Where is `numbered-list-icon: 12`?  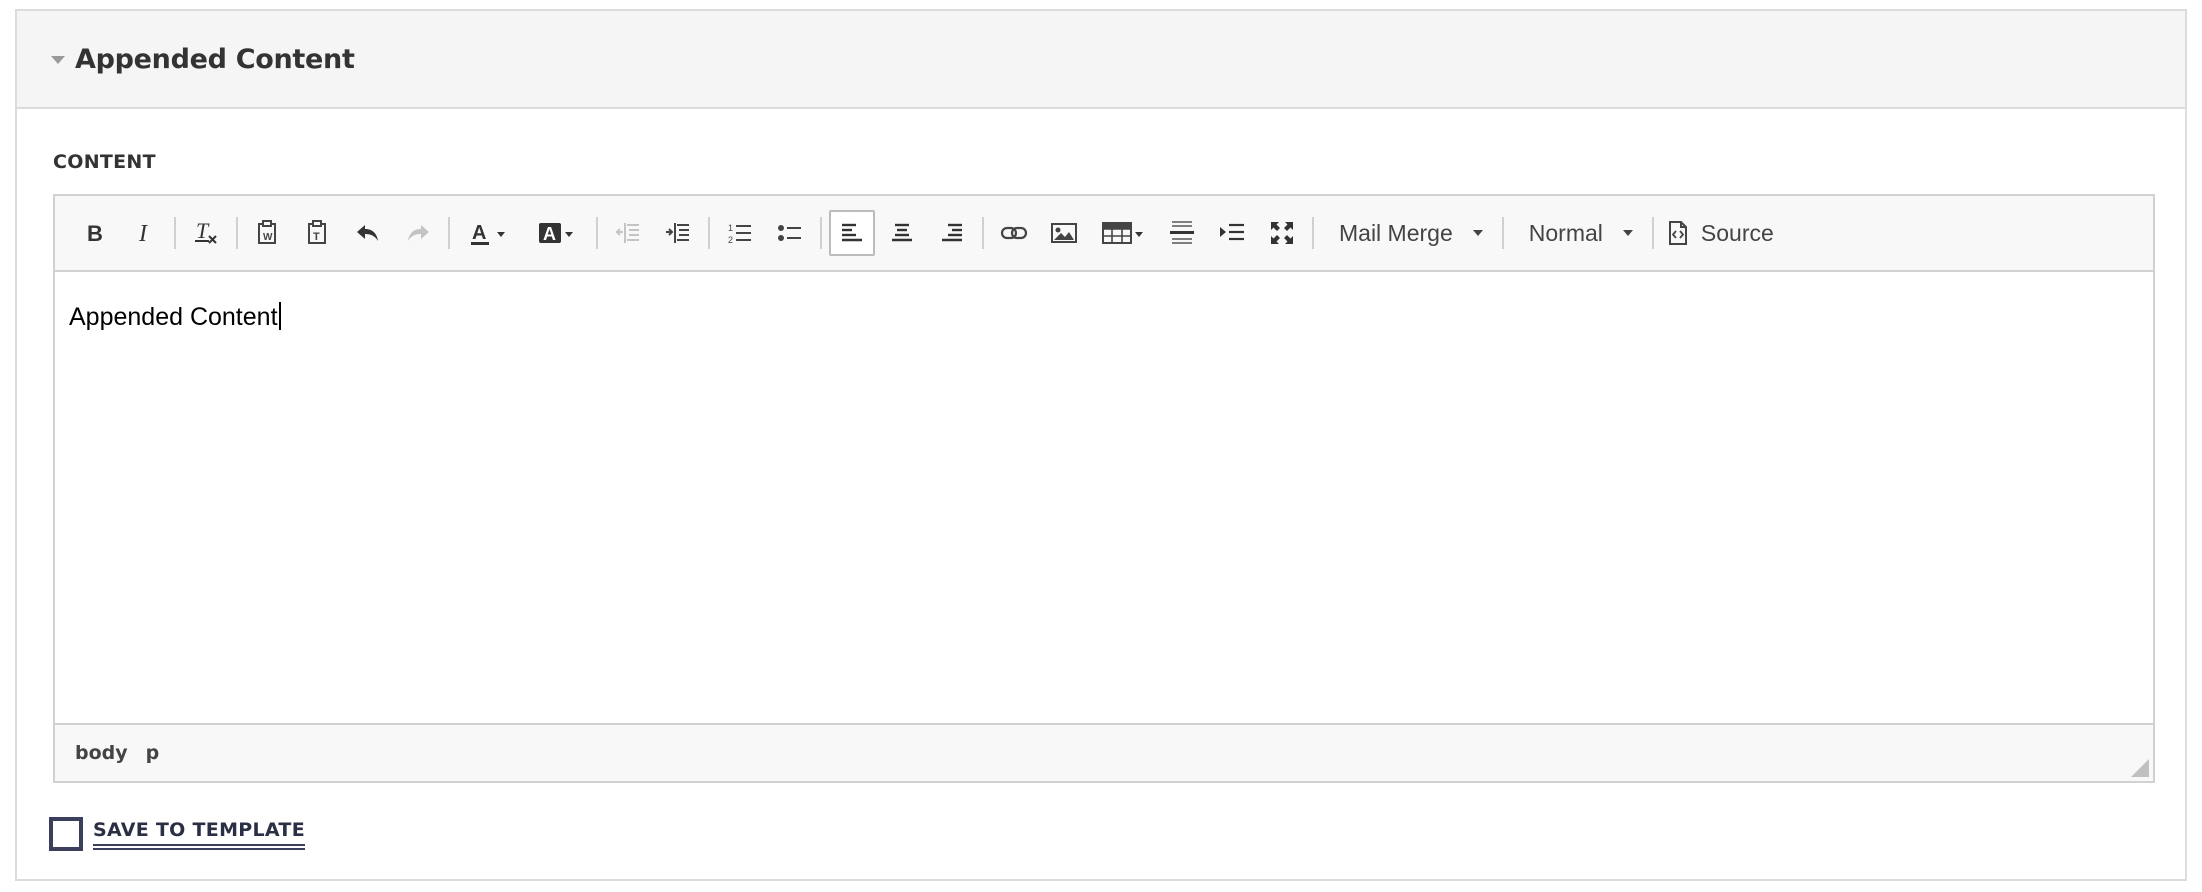
numbered-list-icon: 12 is located at coordinates (739, 234).